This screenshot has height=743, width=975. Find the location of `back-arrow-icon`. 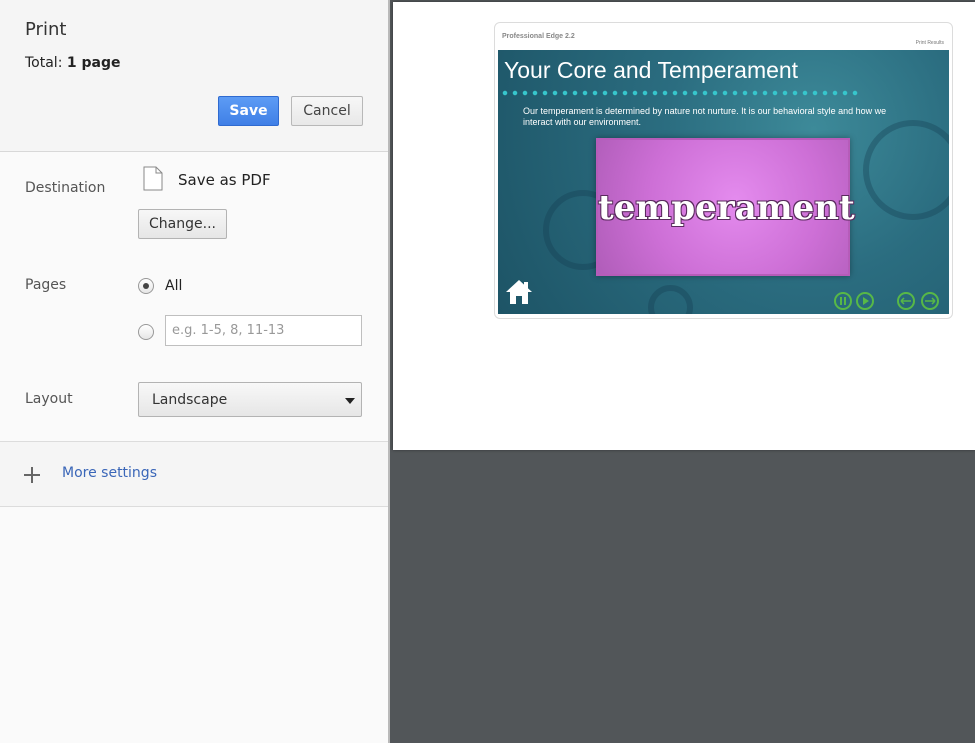

back-arrow-icon is located at coordinates (906, 301).